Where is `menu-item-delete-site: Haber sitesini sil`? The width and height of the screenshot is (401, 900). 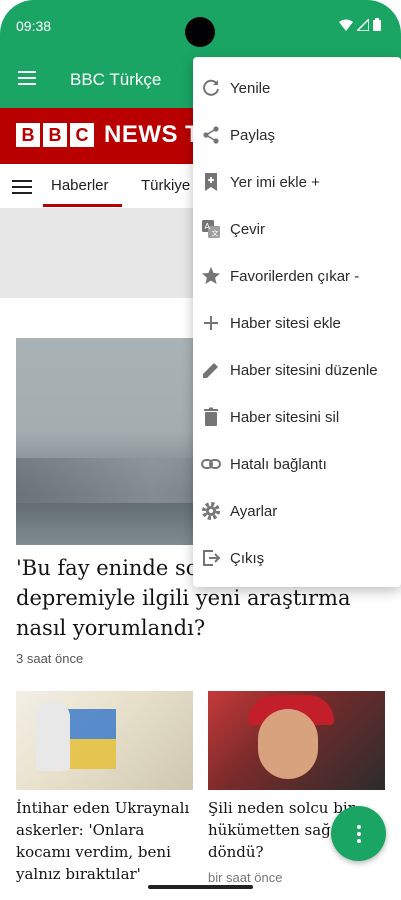 menu-item-delete-site: Haber sitesini sil is located at coordinates (297, 417).